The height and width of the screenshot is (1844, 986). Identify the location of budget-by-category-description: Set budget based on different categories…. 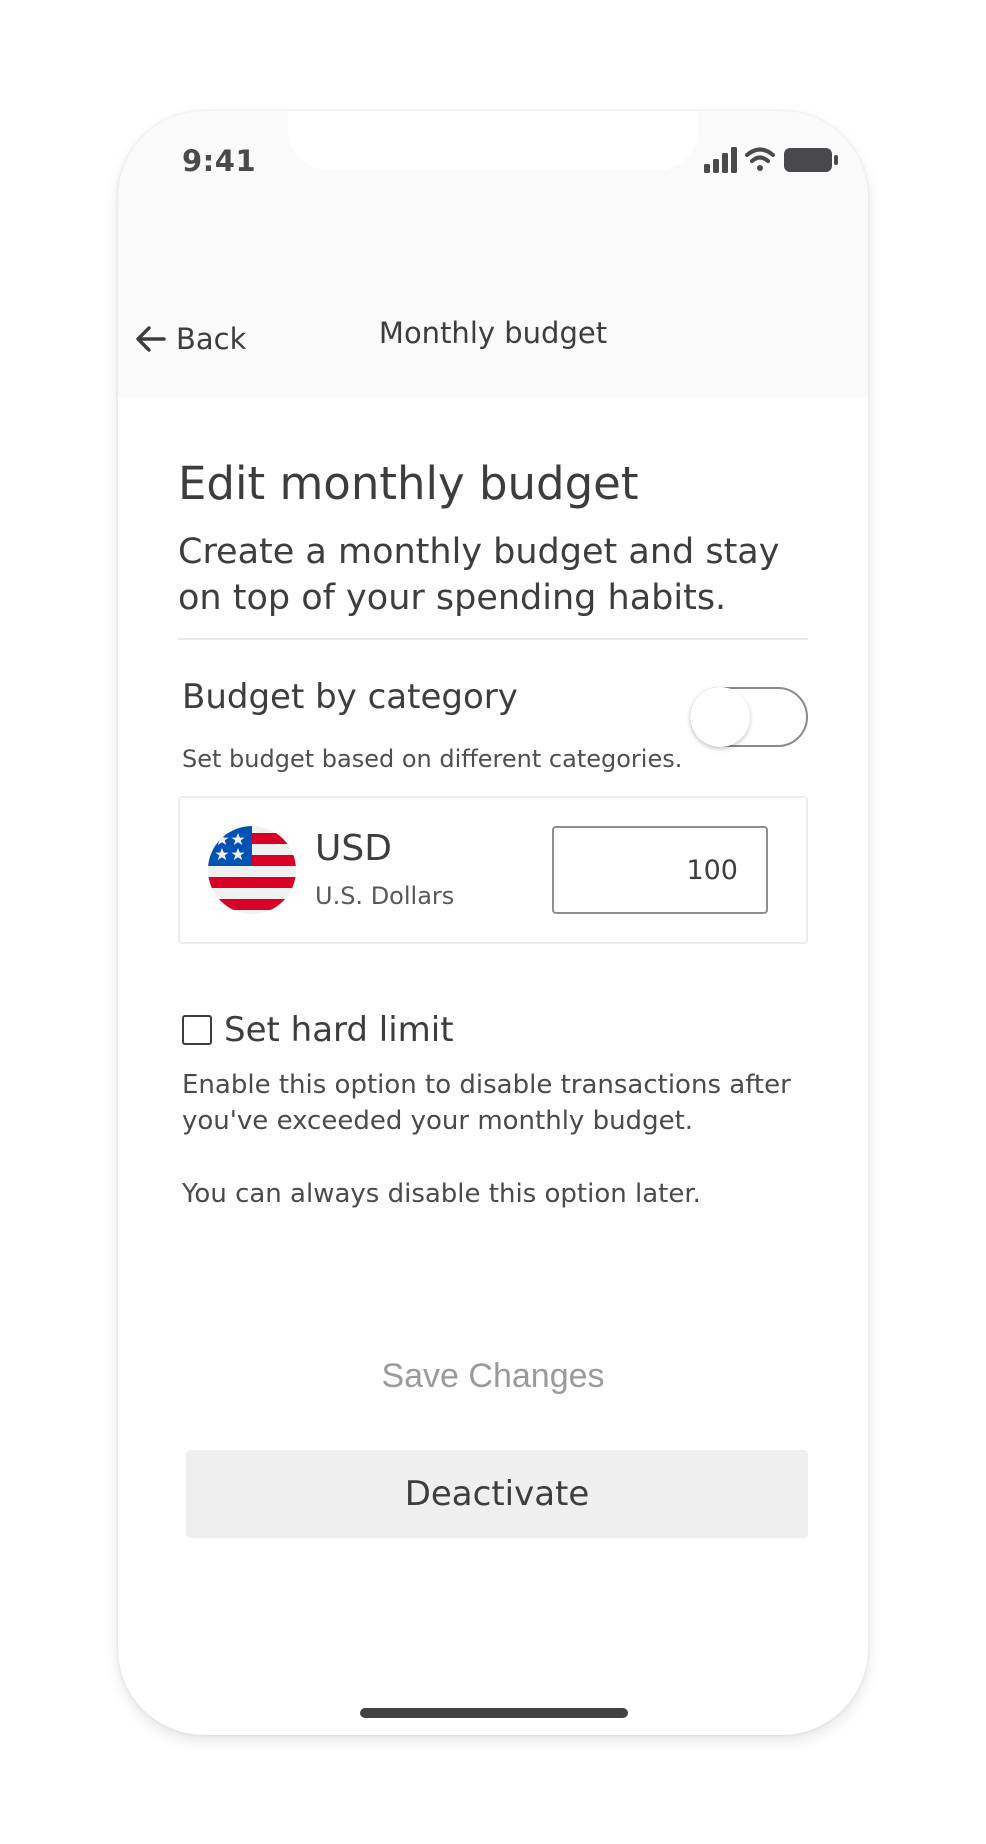
(432, 759).